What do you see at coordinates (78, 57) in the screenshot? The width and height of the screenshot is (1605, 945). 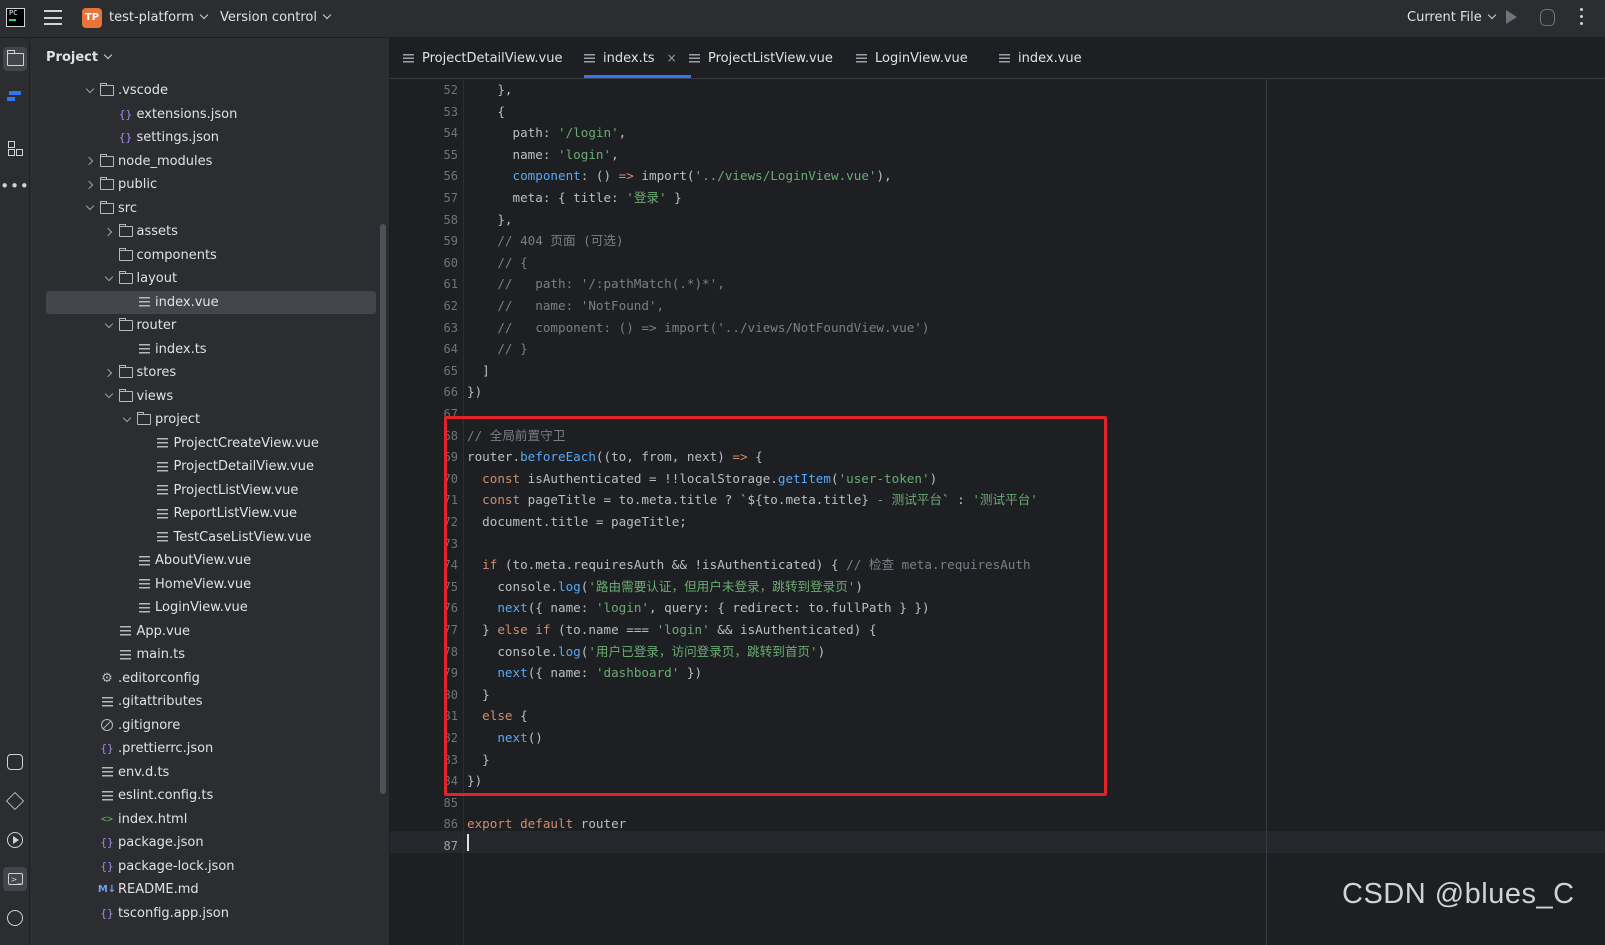 I see `project-panel-title: Project` at bounding box center [78, 57].